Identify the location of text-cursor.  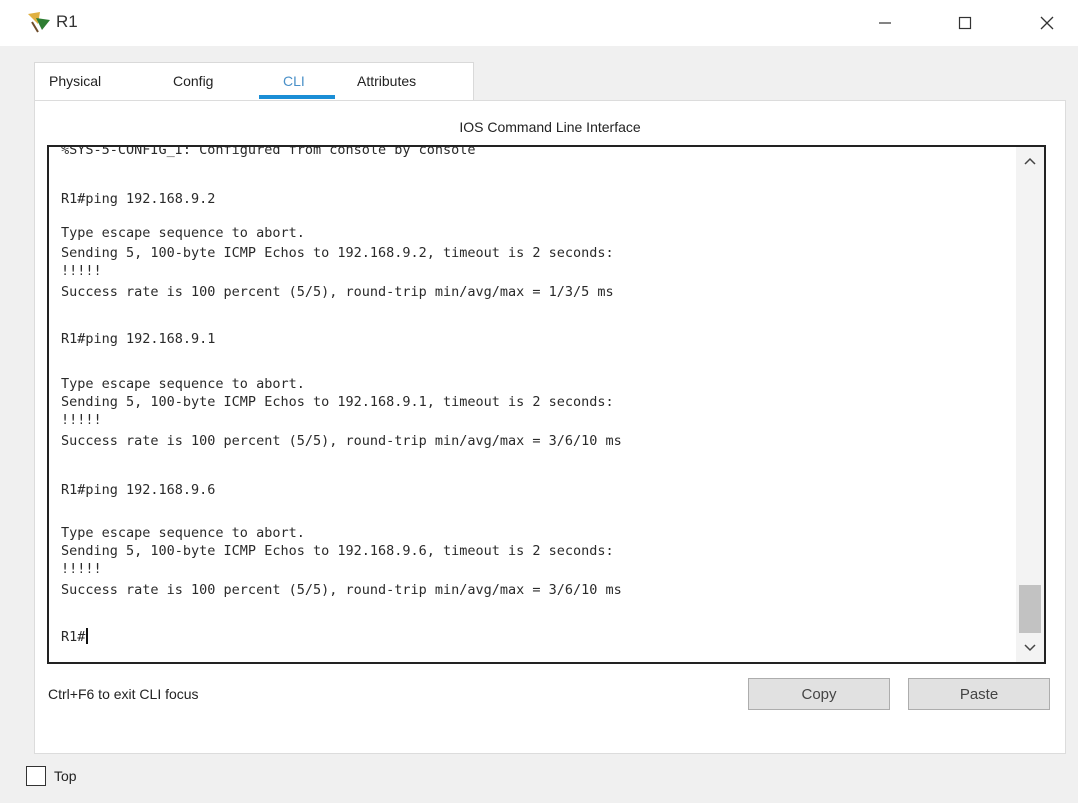
(87, 636).